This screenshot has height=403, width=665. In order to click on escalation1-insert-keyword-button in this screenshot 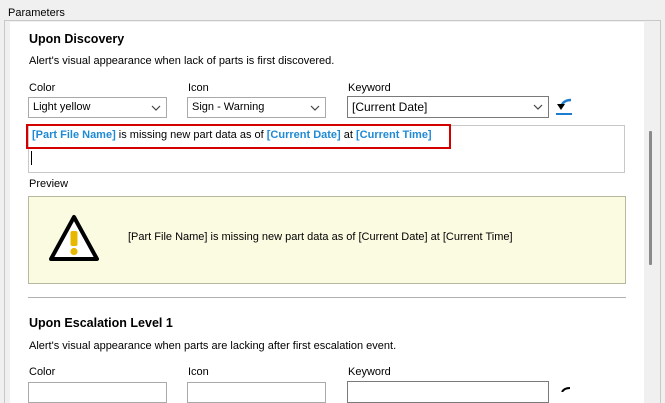, I will do `click(566, 388)`.